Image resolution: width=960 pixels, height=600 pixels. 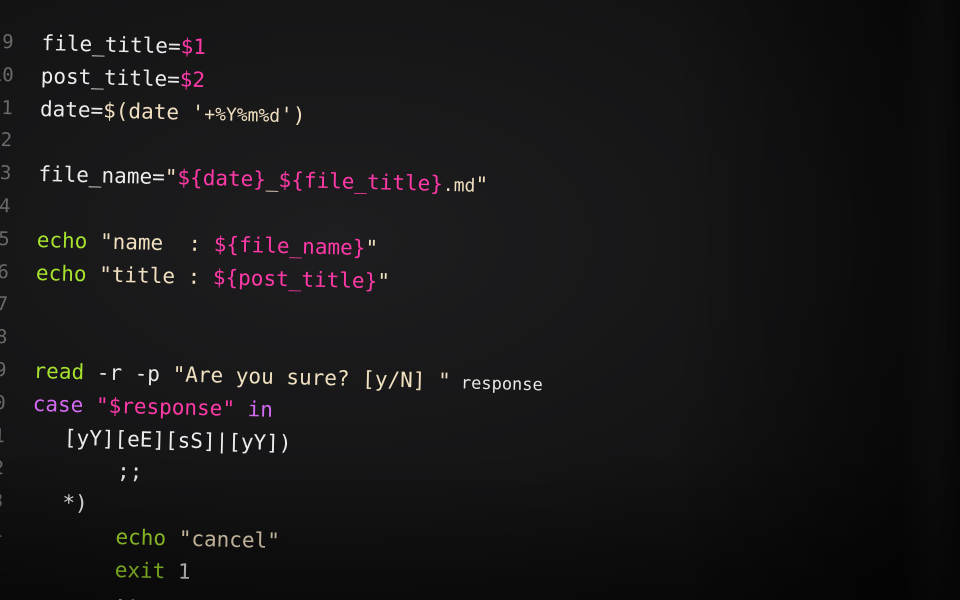 I want to click on keyword: case, so click(x=58, y=404).